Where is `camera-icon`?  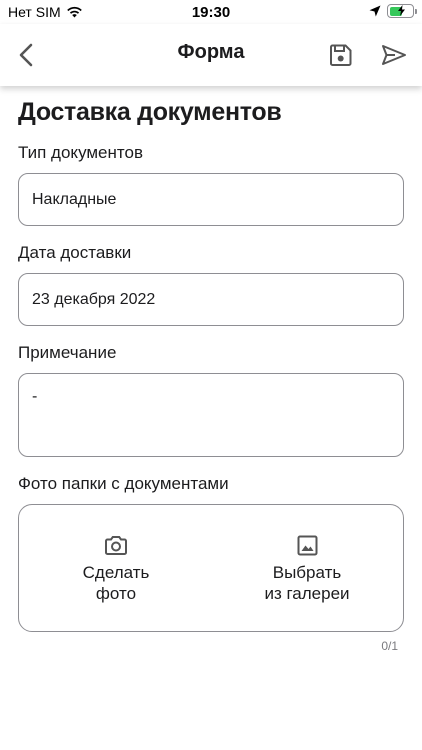
camera-icon is located at coordinates (116, 545).